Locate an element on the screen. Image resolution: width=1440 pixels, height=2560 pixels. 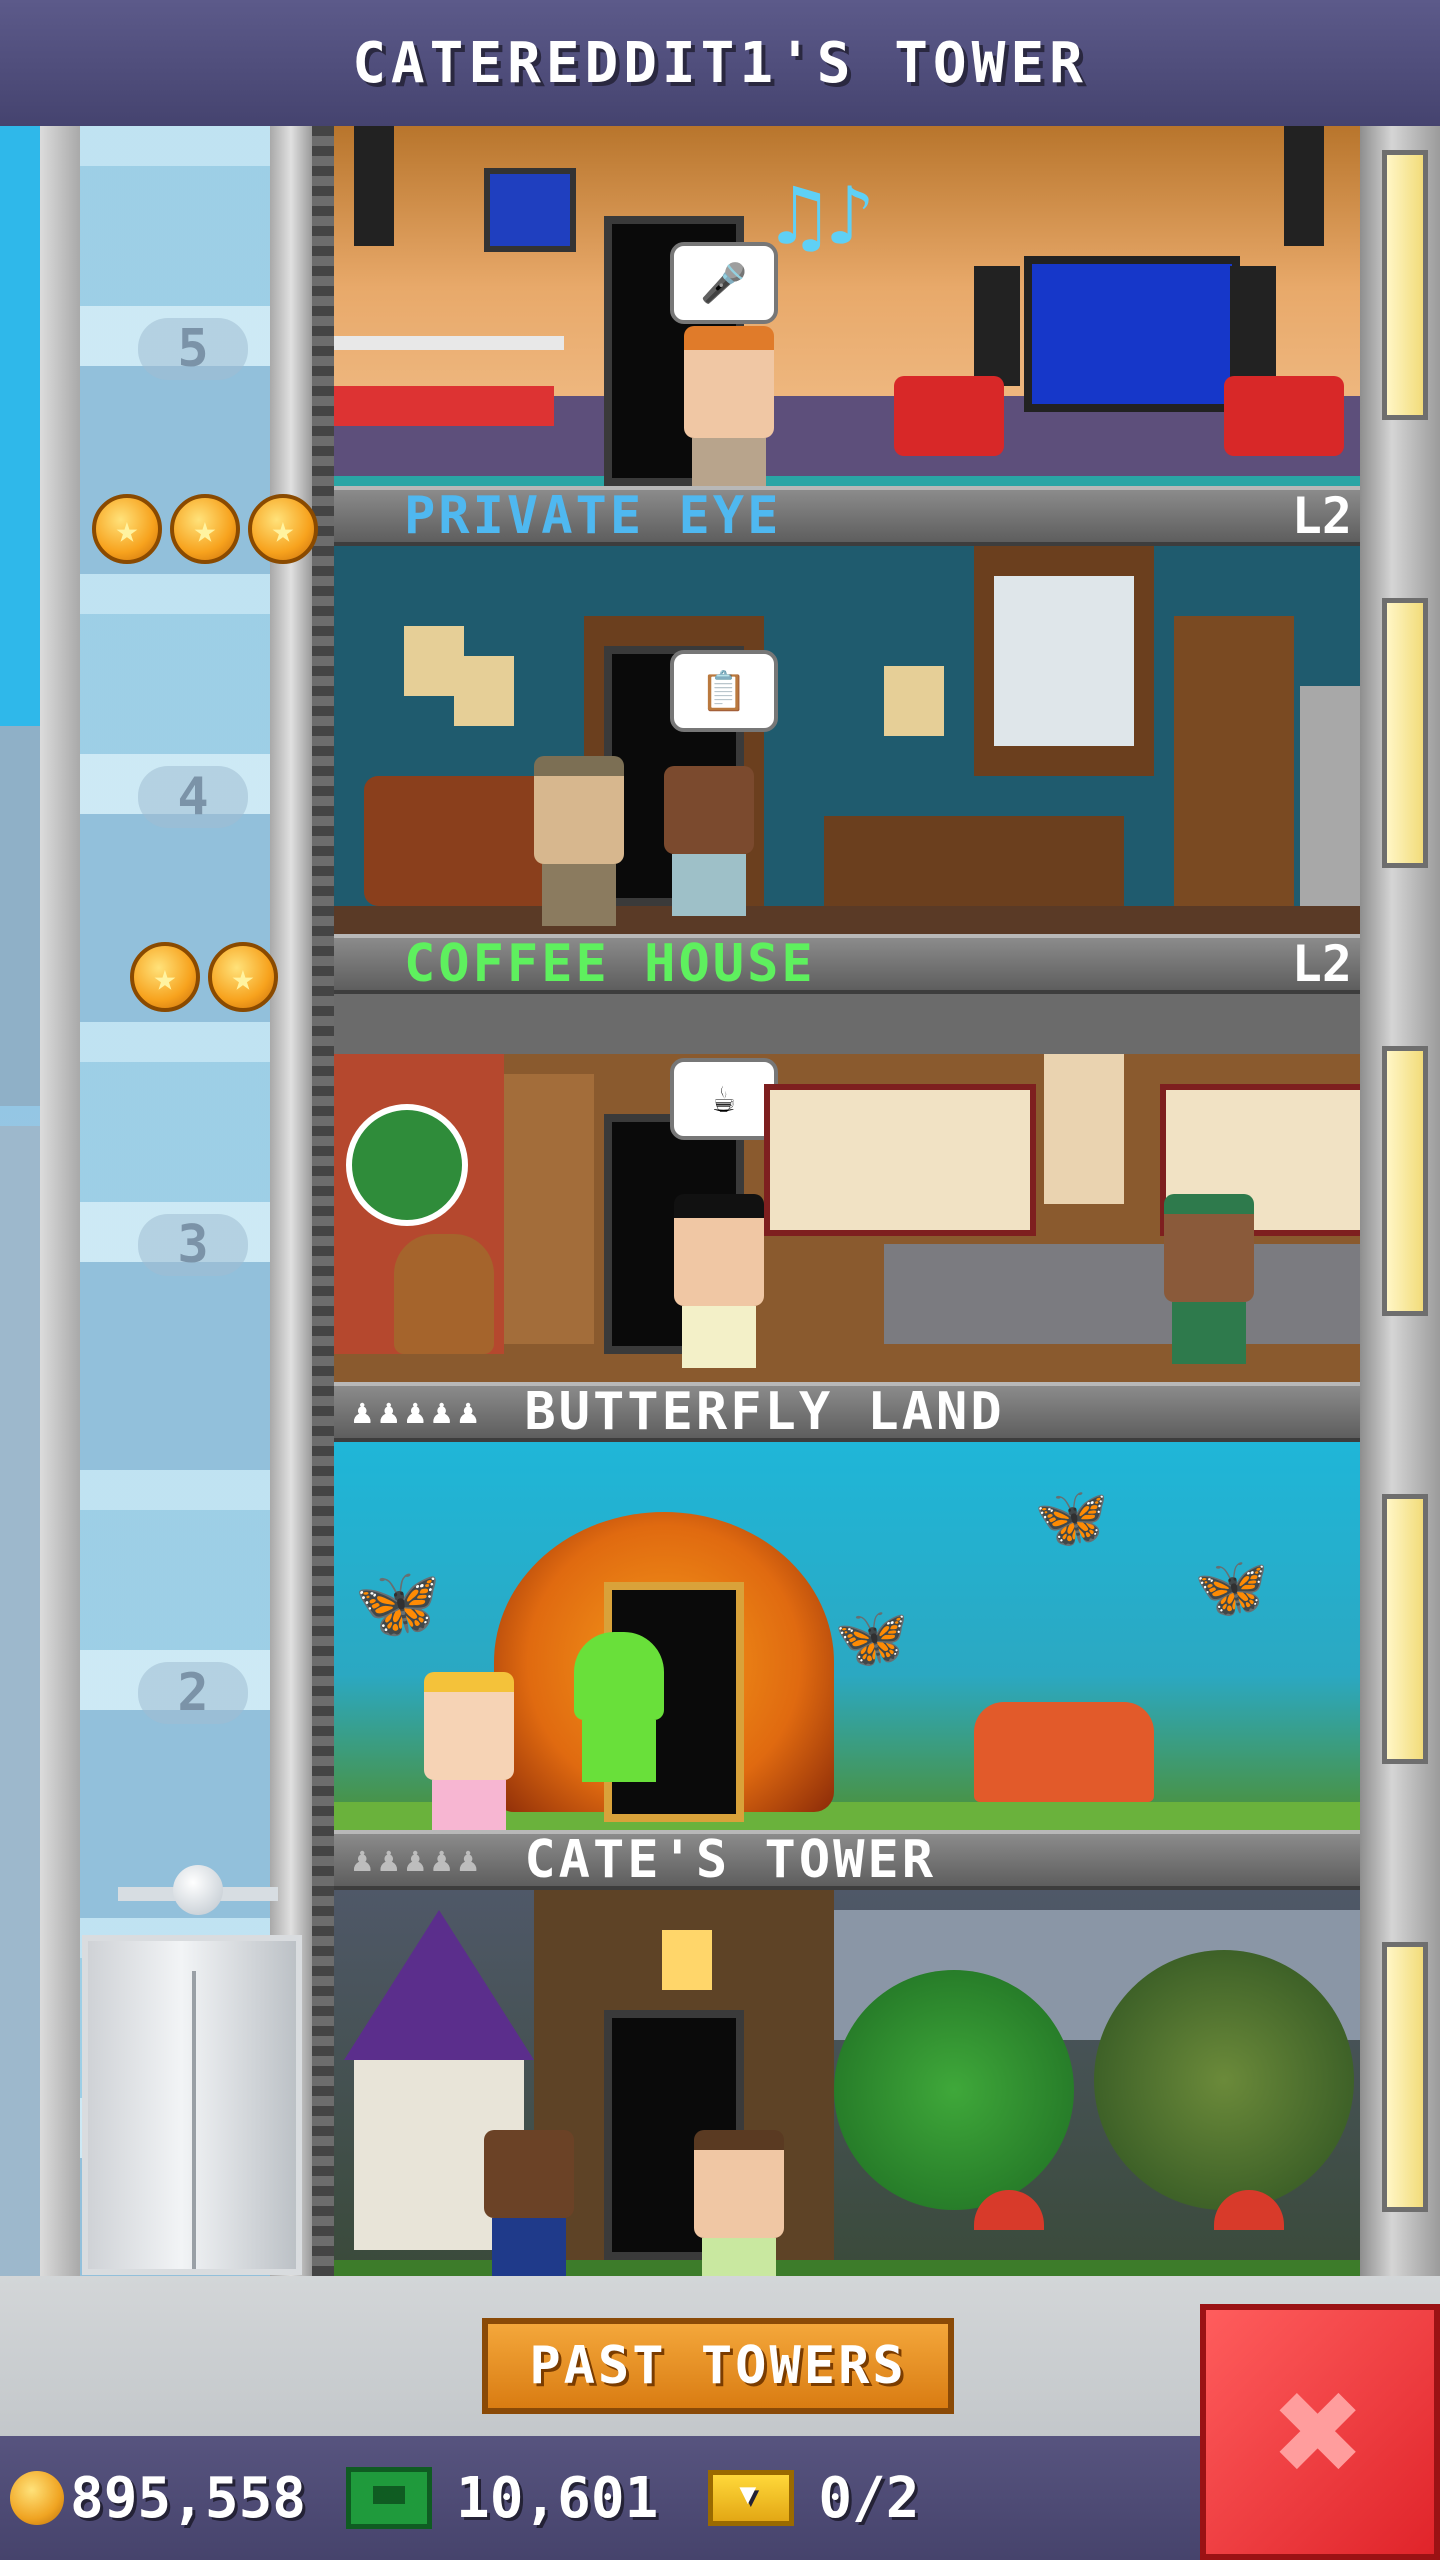
elevator-lamp is located at coordinates (198, 1895).